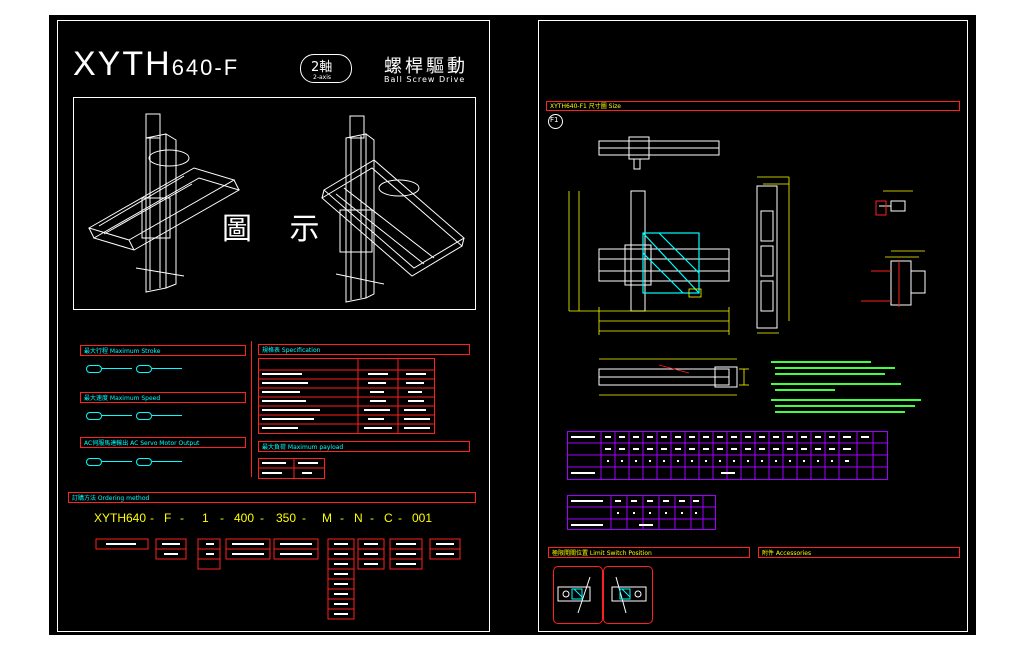  Describe the element at coordinates (122, 398) in the screenshot. I see `max-speed-title: 最大速度 Maximum Speed` at that location.